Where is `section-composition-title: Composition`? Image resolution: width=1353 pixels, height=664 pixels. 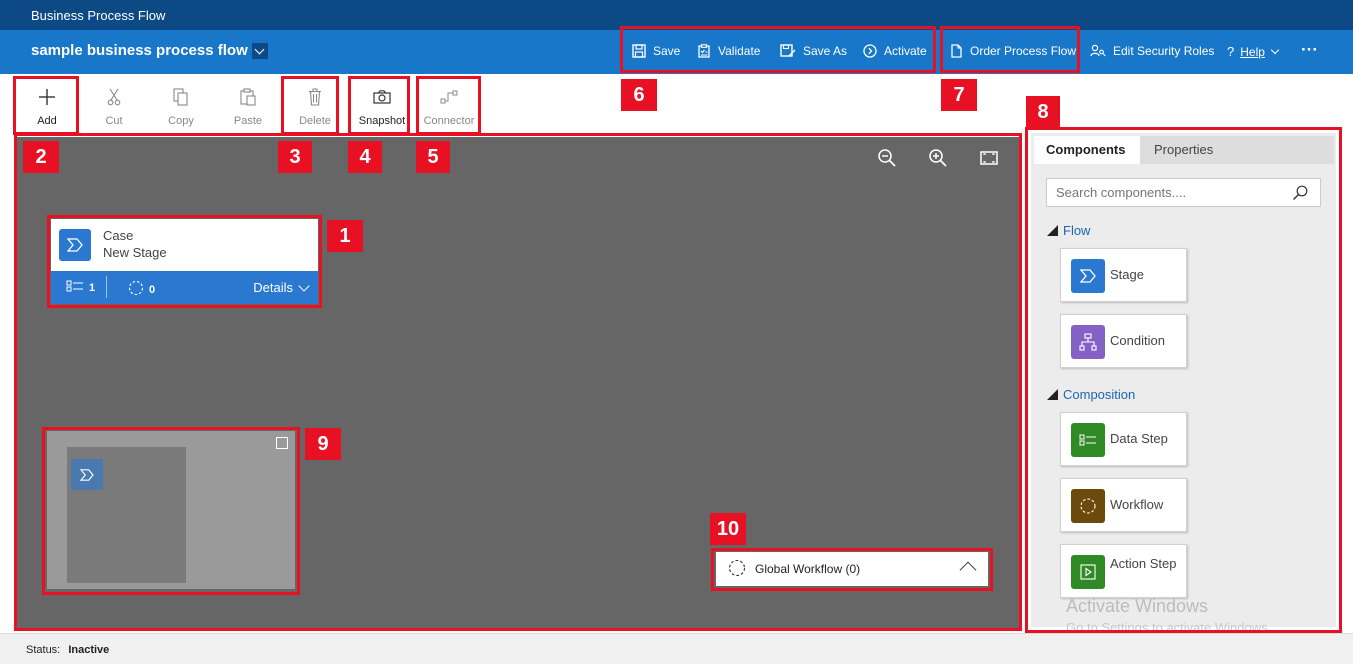 section-composition-title: Composition is located at coordinates (1099, 394).